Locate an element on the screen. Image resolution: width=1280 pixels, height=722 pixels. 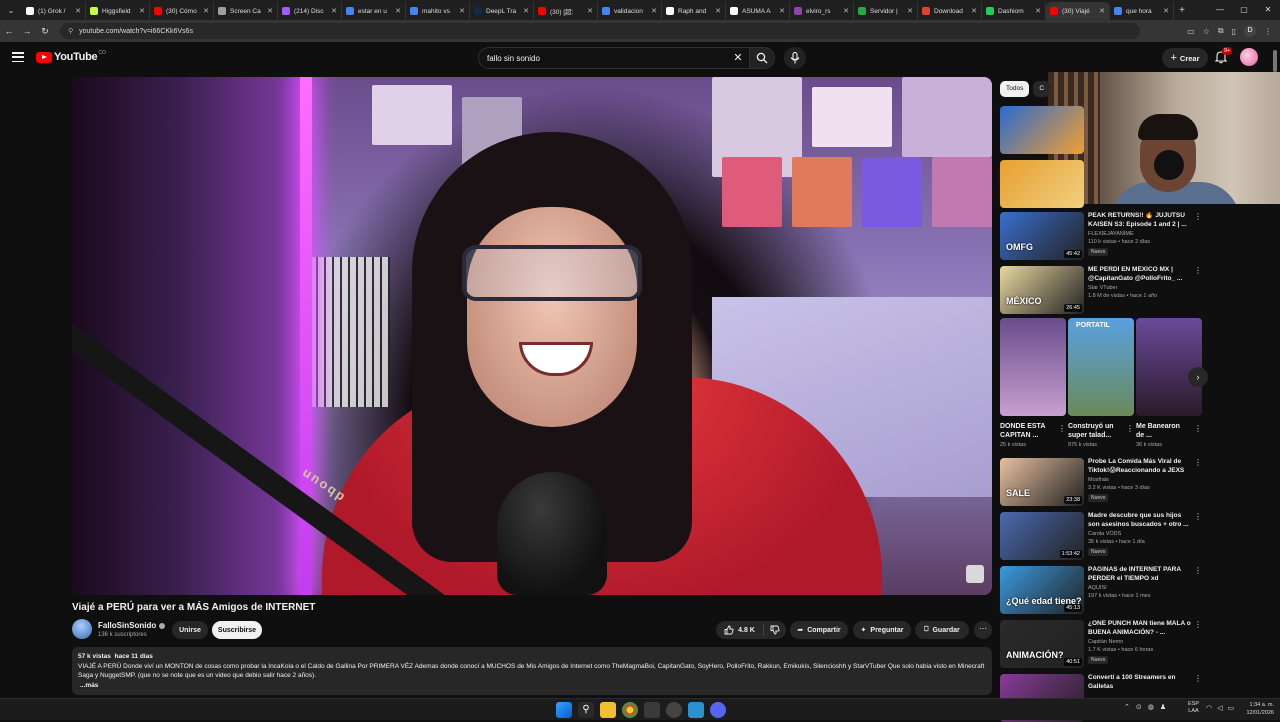
discord-icon is located at coordinates (718, 710).